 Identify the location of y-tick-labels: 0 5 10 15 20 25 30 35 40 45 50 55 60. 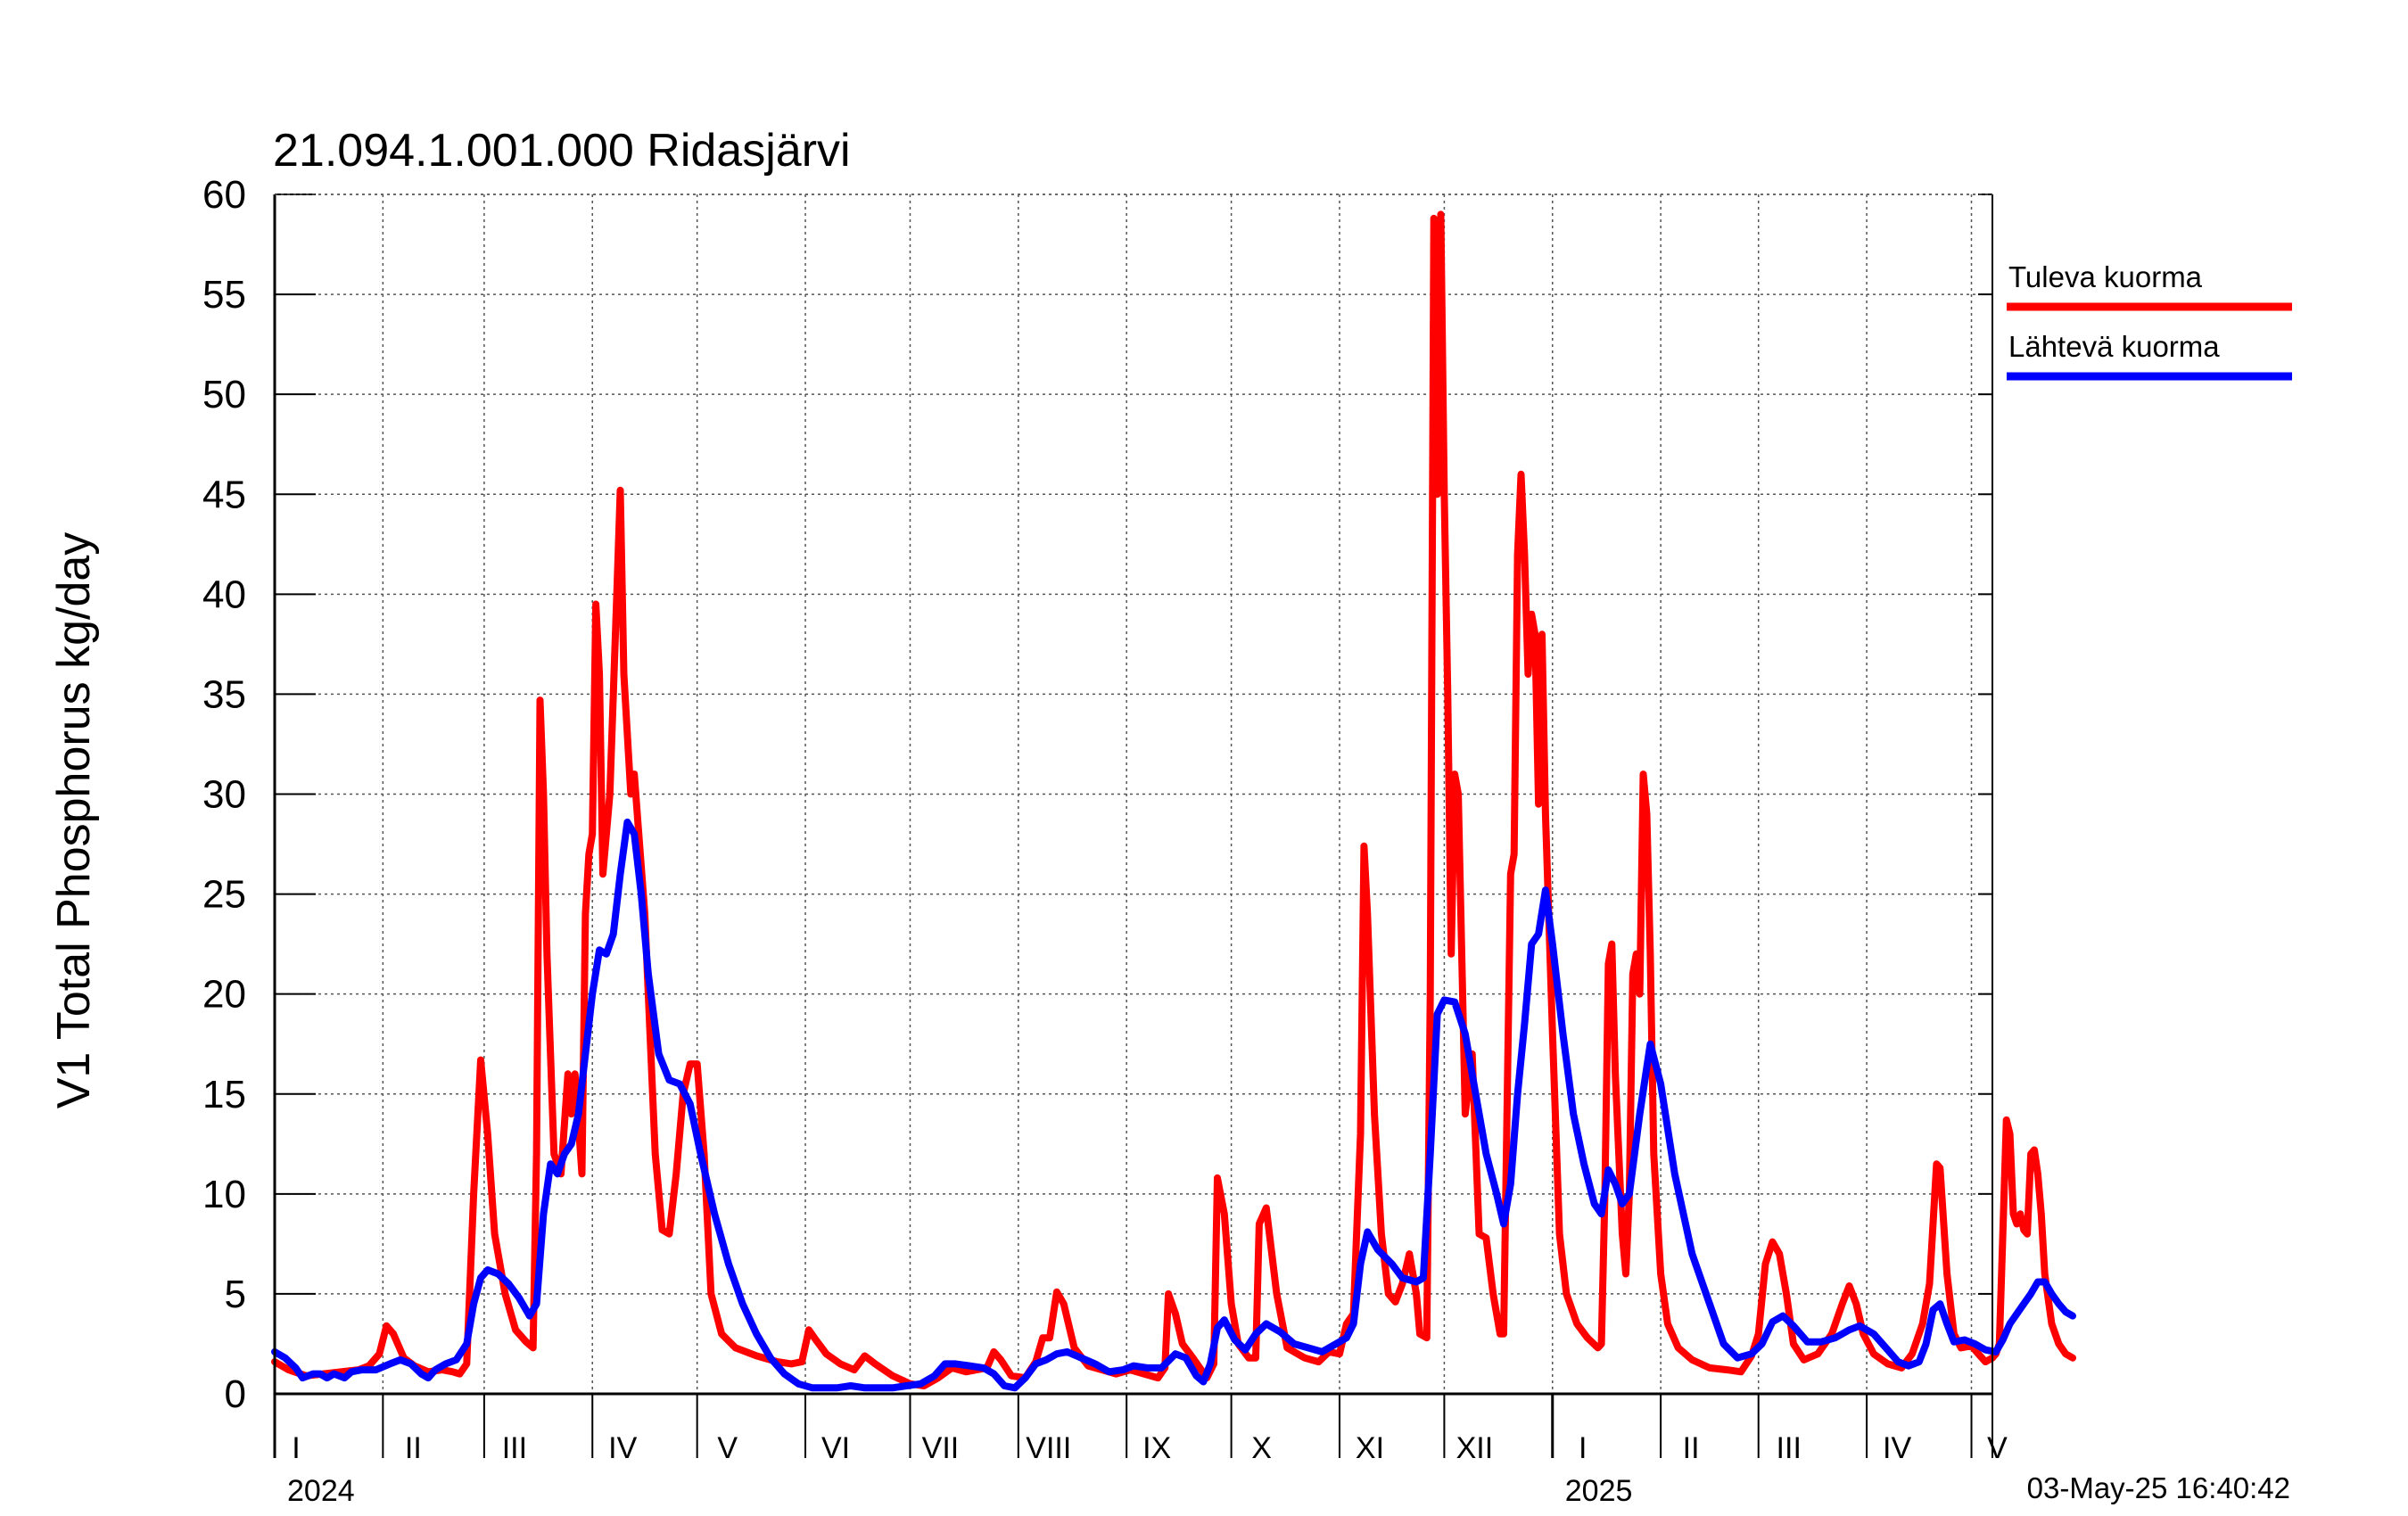
(224, 794).